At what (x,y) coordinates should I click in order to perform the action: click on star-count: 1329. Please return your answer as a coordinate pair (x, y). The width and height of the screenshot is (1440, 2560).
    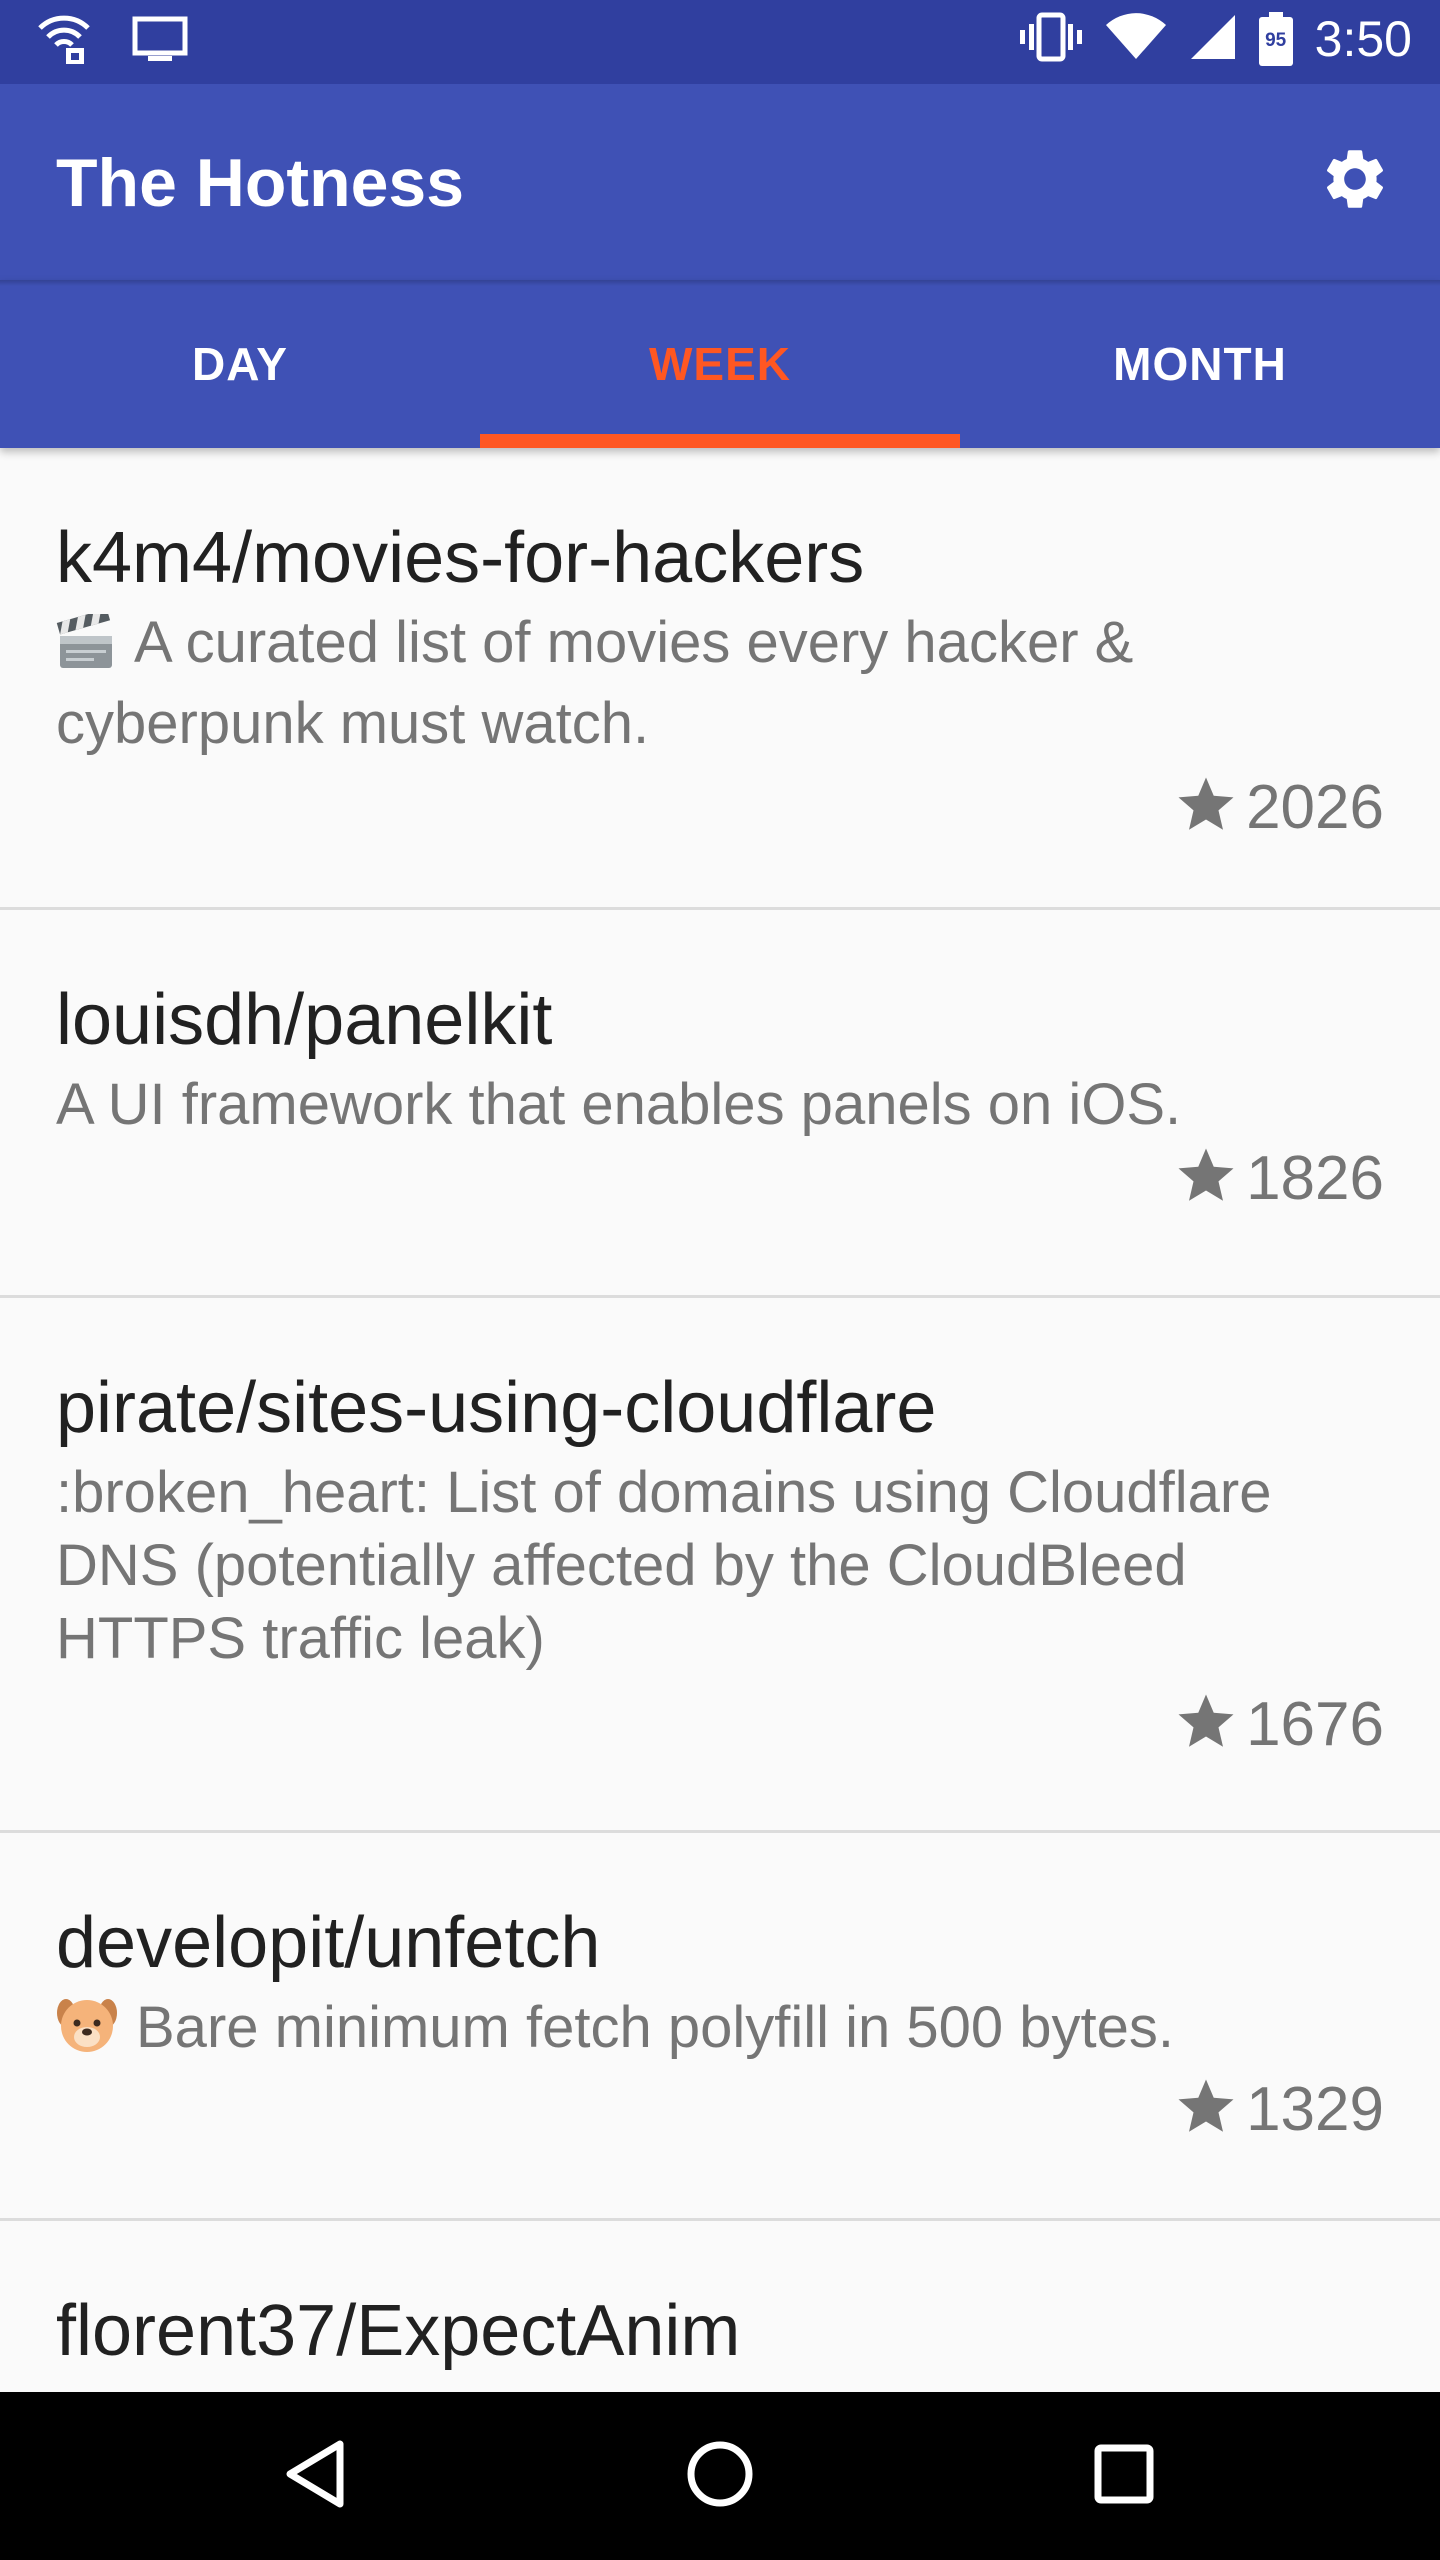
    Looking at the image, I should click on (1315, 2109).